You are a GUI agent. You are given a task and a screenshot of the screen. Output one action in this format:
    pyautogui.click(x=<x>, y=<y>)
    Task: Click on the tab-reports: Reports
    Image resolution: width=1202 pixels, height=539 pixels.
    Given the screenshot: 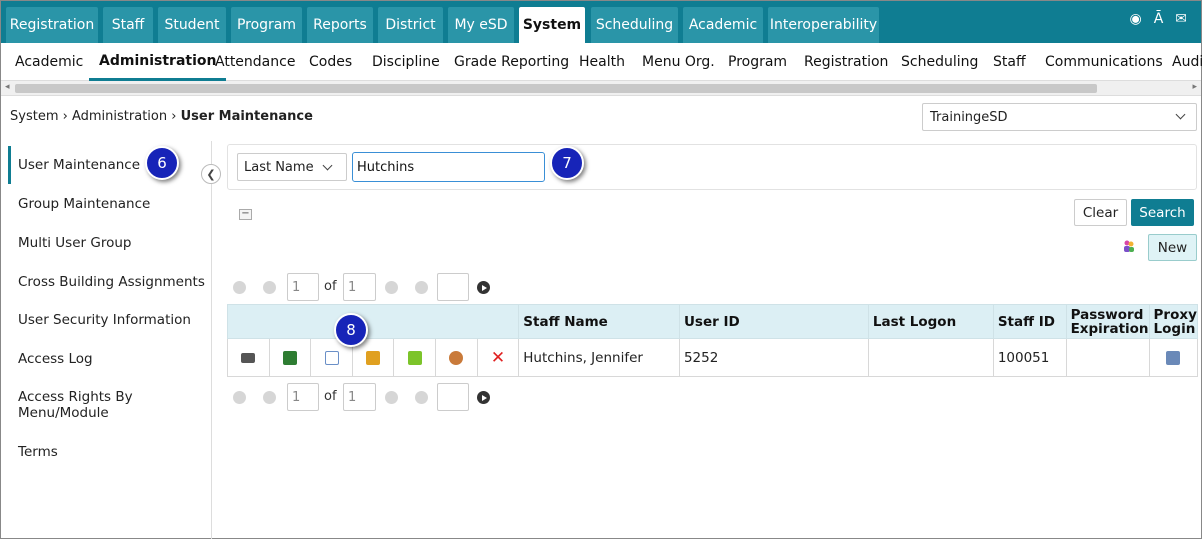 What is the action you would take?
    pyautogui.click(x=340, y=25)
    